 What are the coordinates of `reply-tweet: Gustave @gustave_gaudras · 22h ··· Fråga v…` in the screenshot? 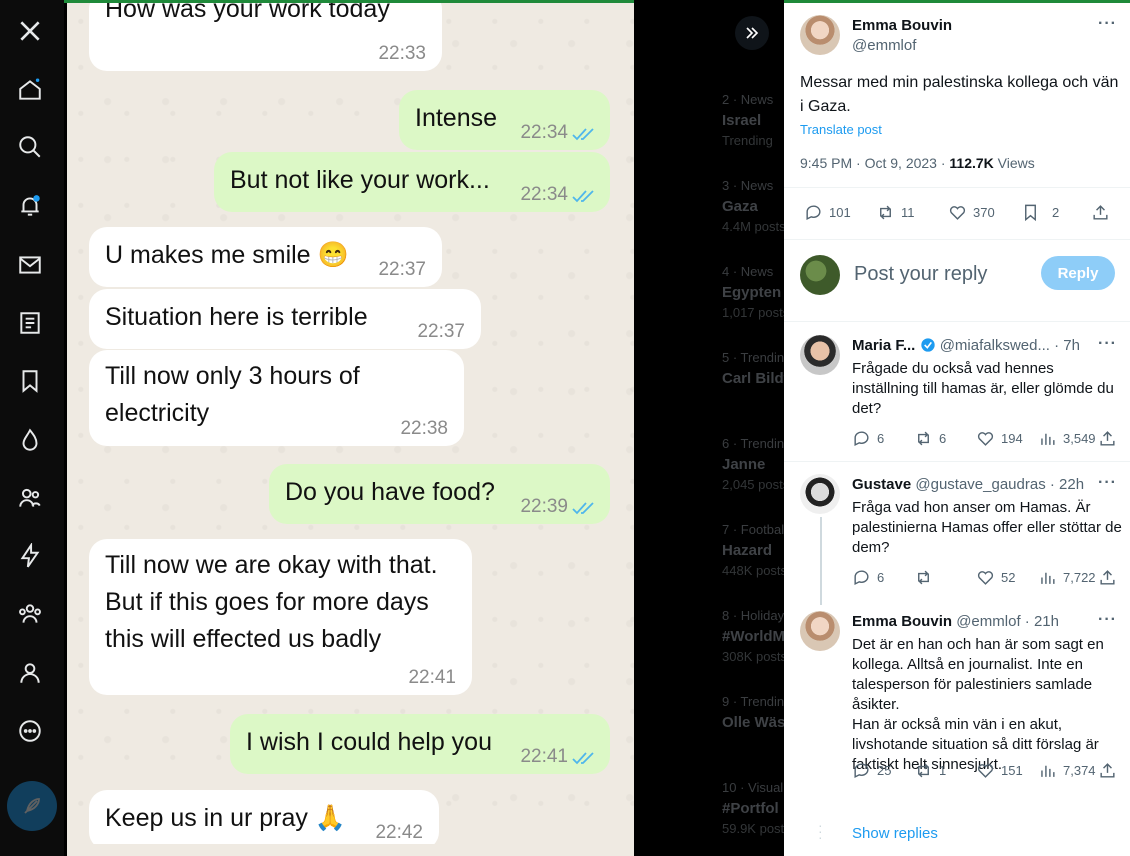 It's located at (957, 535).